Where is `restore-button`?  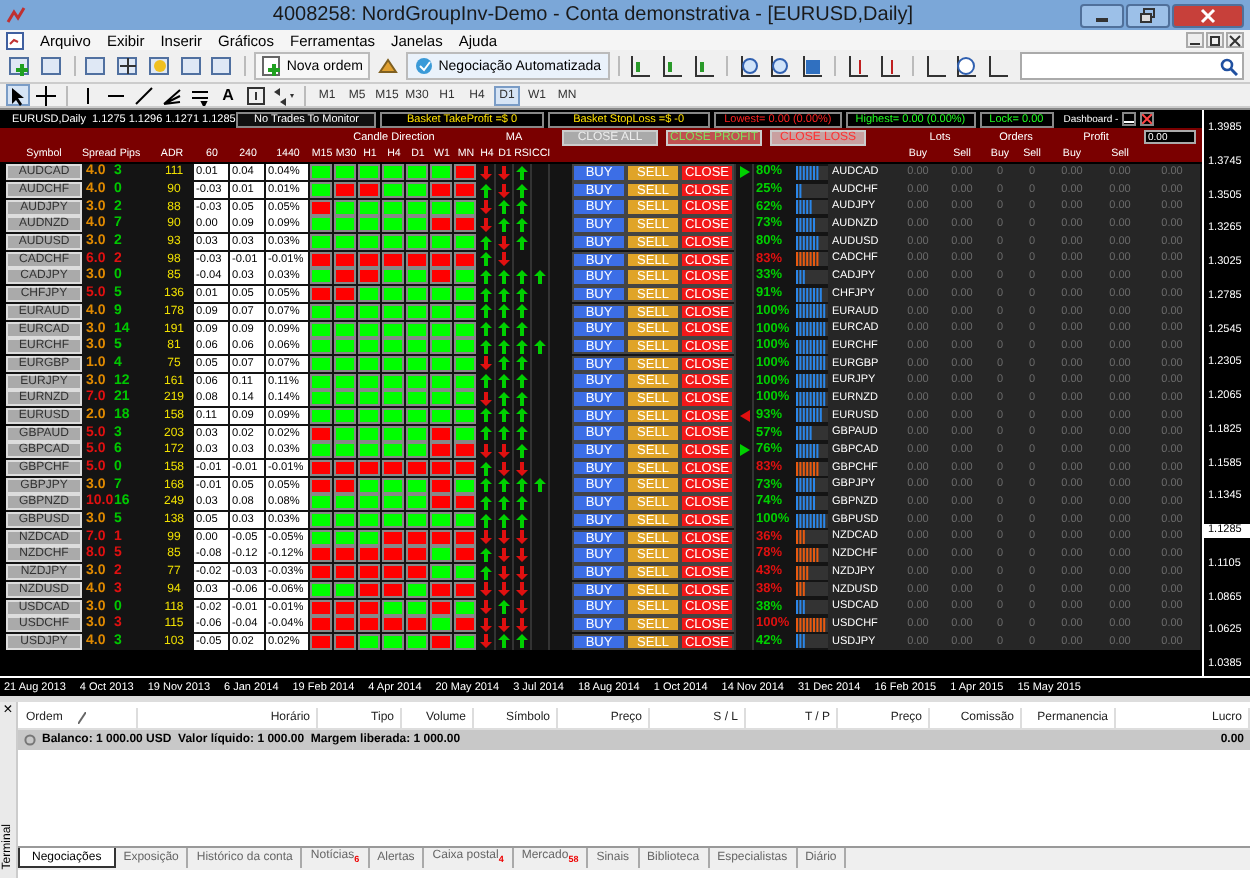
restore-button is located at coordinates (1148, 15).